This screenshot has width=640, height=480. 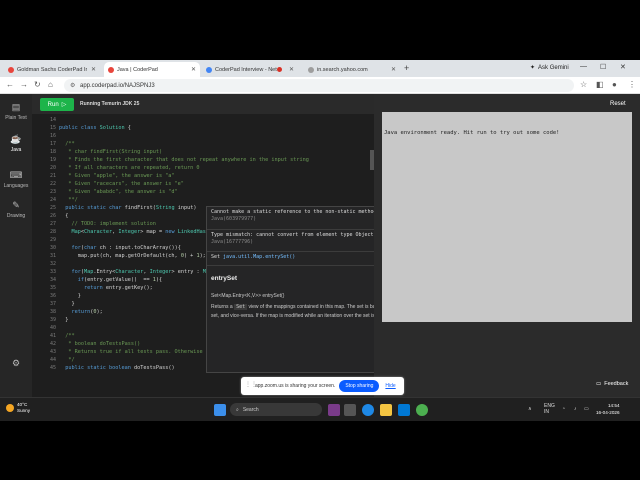 I want to click on line-number: 35, so click(x=52, y=288).